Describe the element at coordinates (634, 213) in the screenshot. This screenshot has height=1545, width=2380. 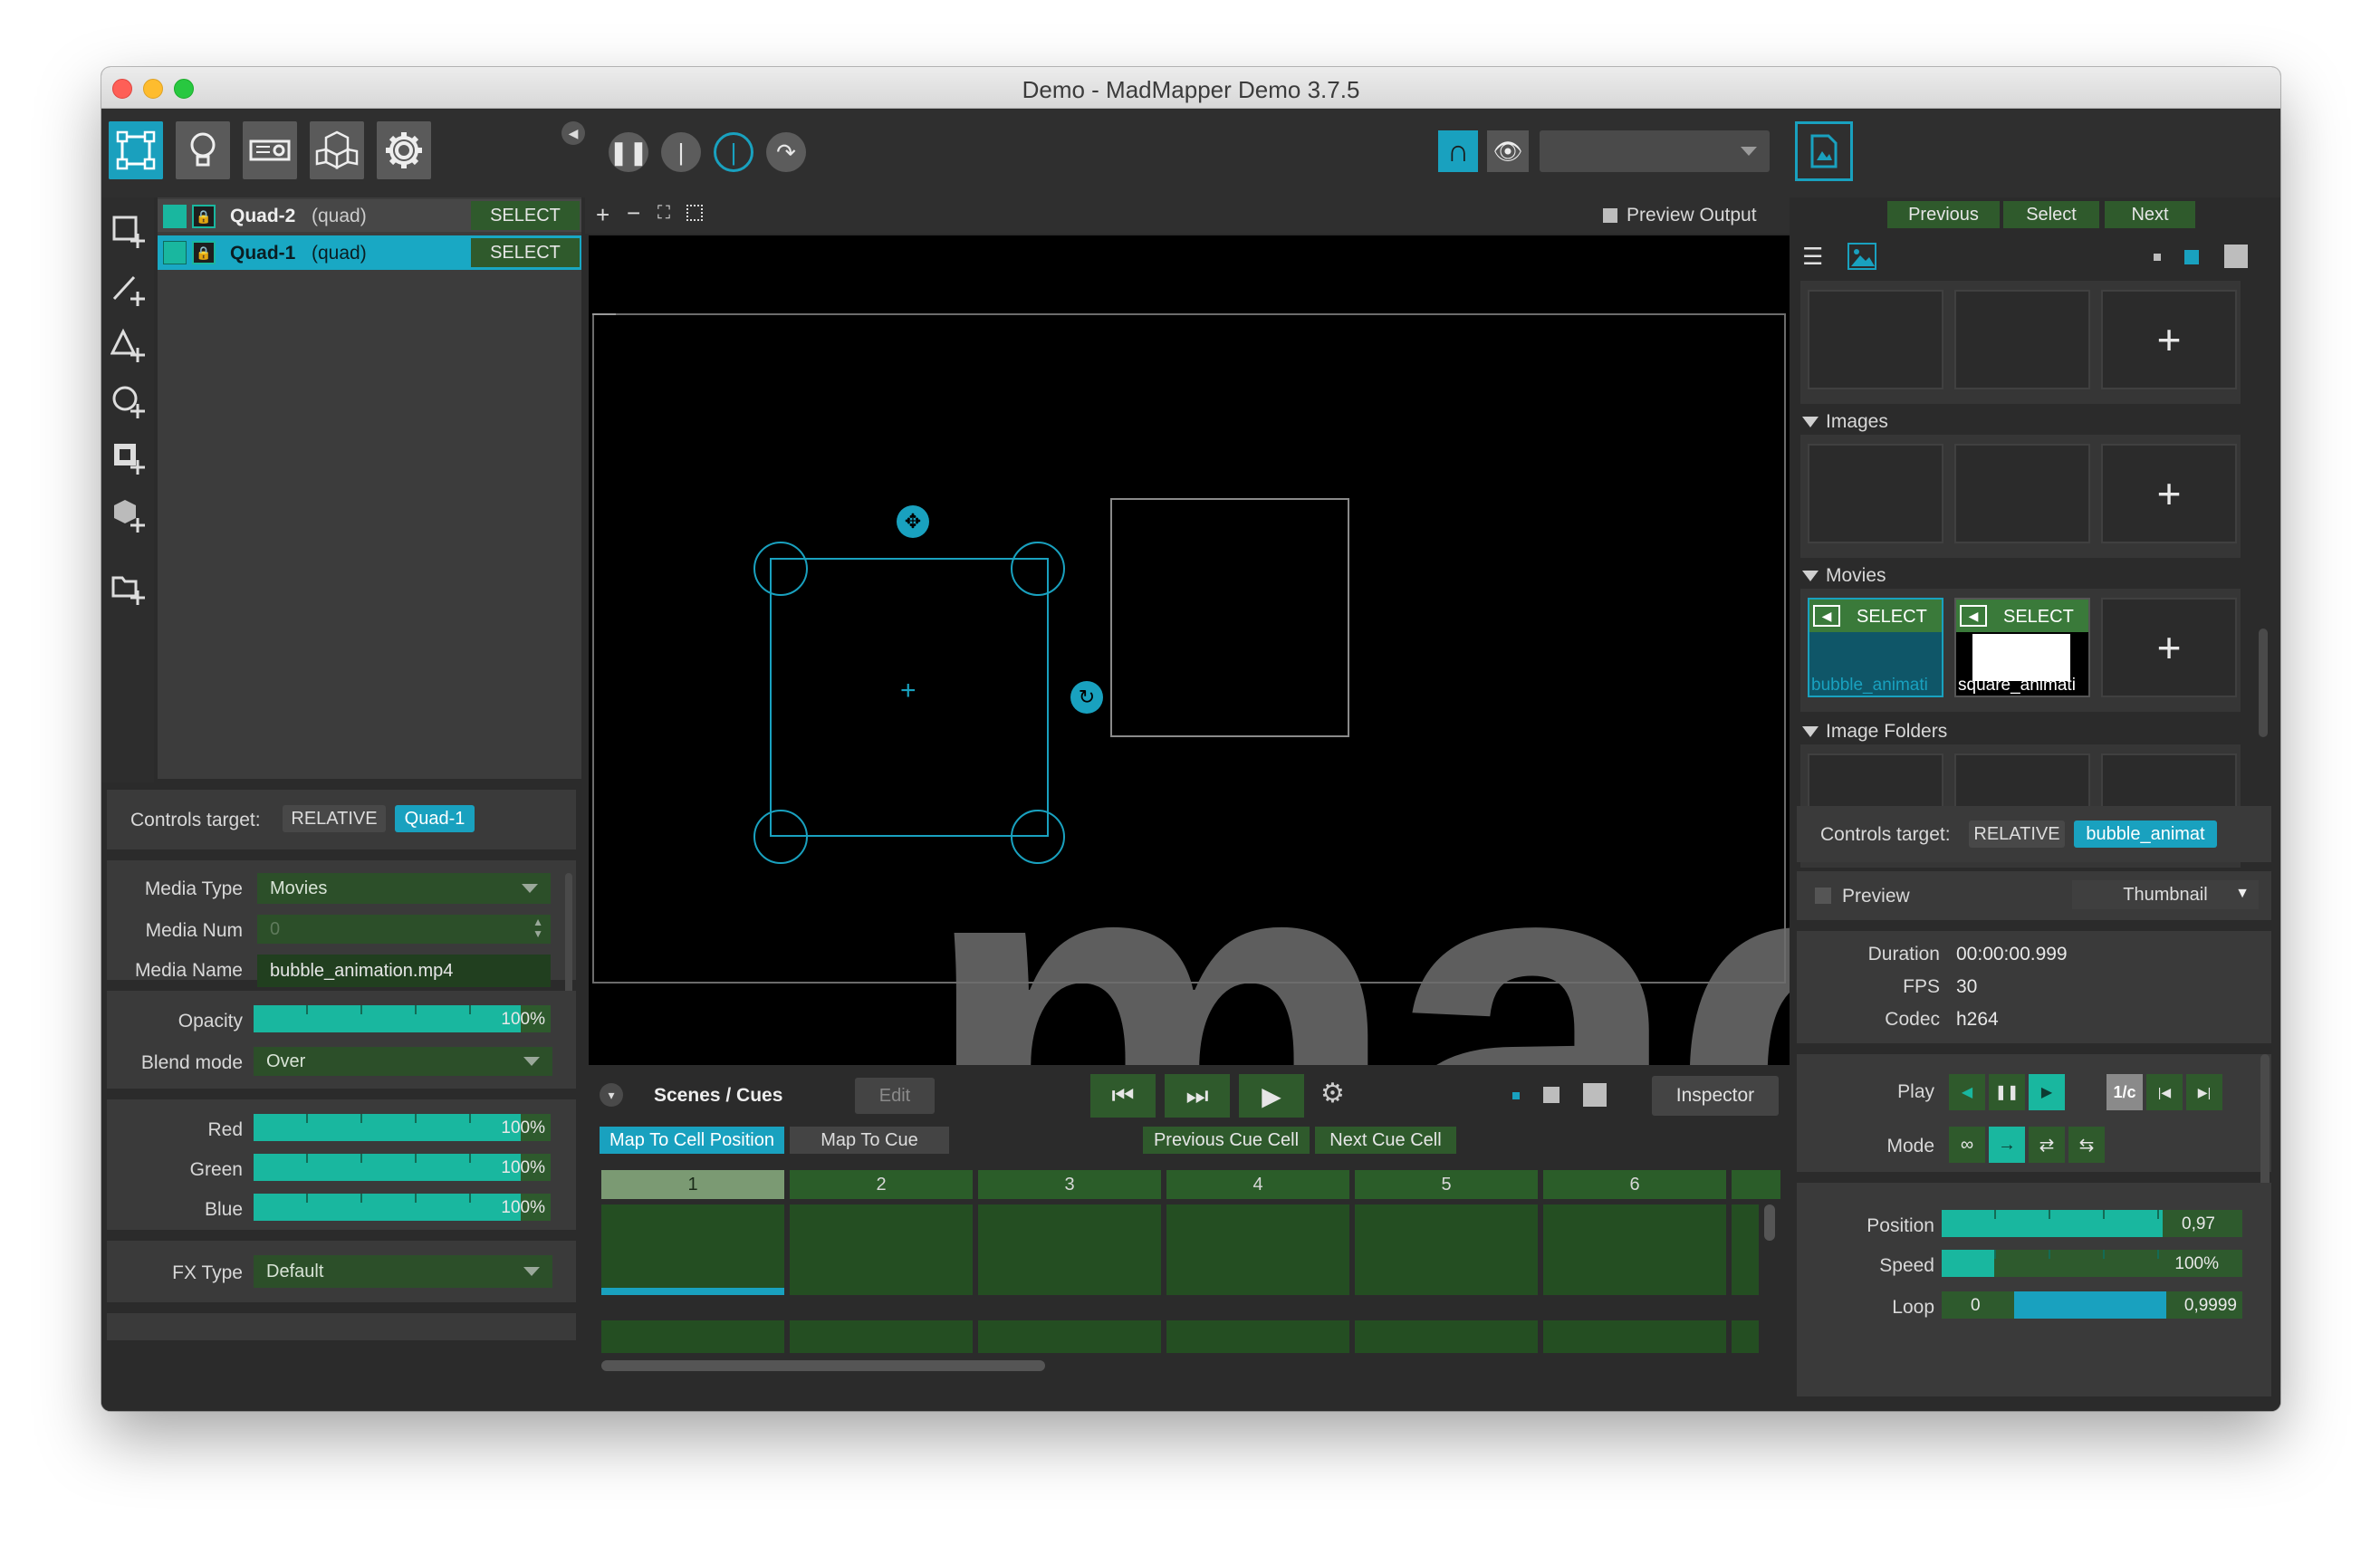
I see `zoom-out-icon: −` at that location.